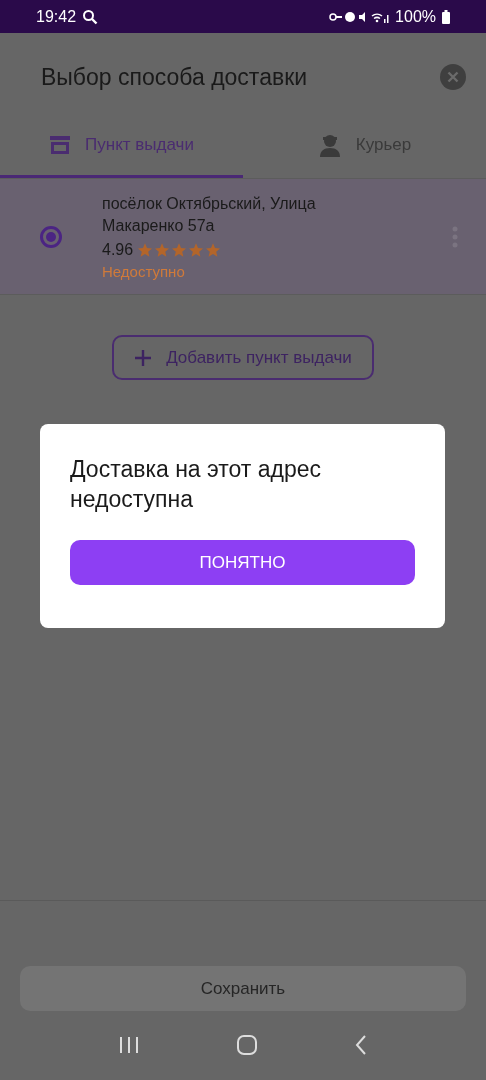  Describe the element at coordinates (361, 1045) in the screenshot. I see `back-icon` at that location.